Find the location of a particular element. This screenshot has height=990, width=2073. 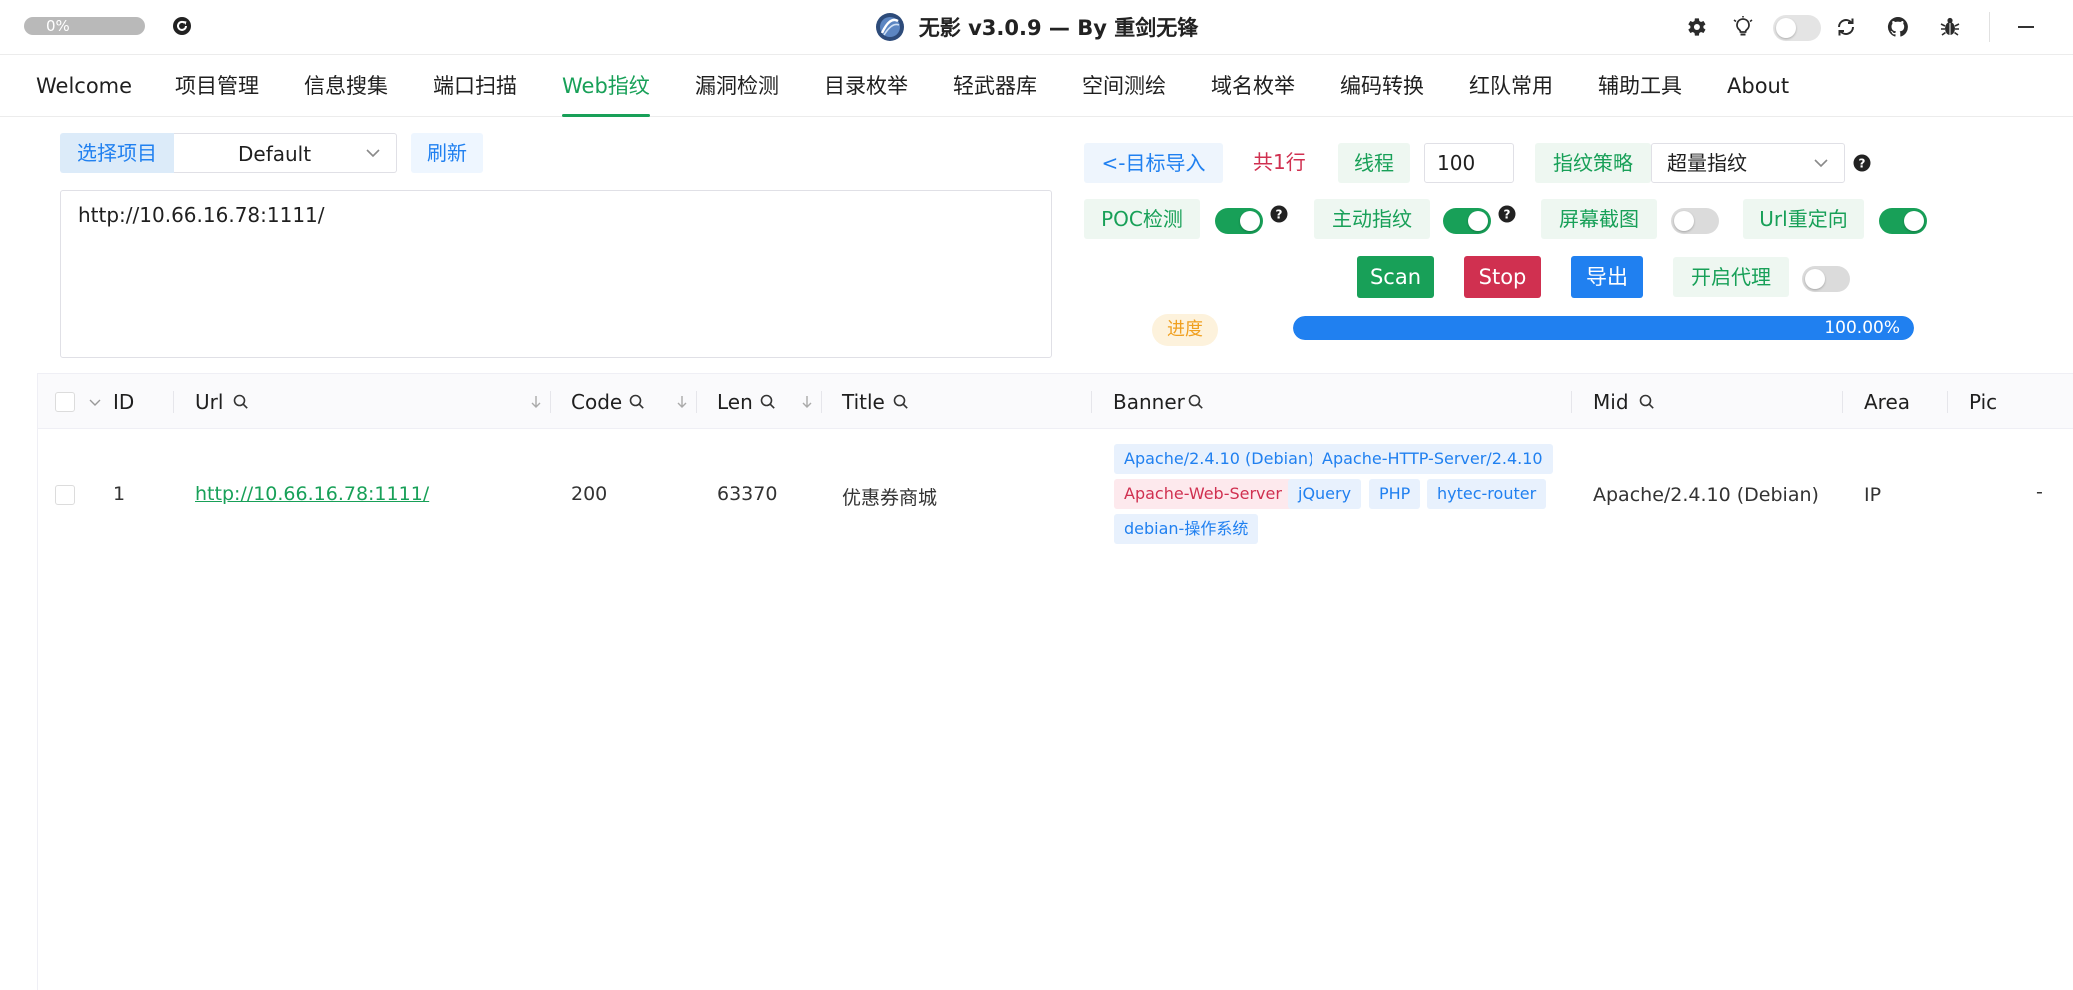

project-select: Default is located at coordinates (285, 153).